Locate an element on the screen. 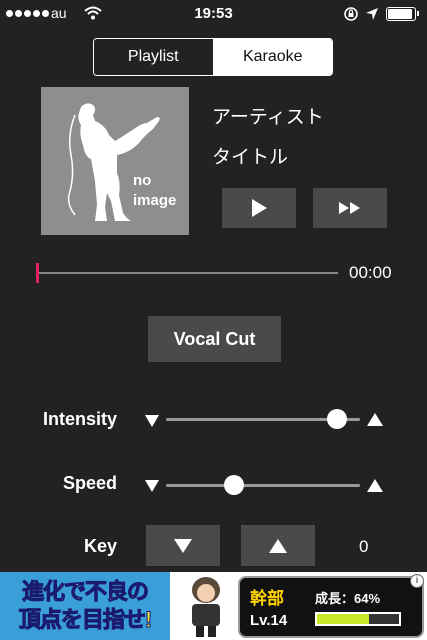 This screenshot has height=640, width=427. ad-headline-line2: 頂点を目指せ! is located at coordinates (85, 620).